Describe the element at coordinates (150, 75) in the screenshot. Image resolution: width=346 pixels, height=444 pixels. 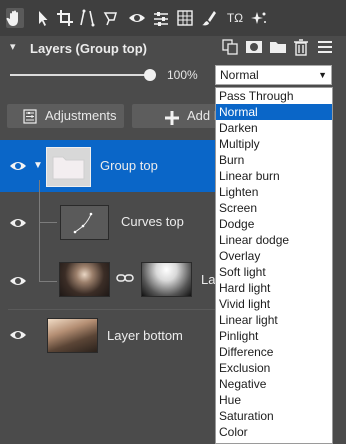
I see `opacity-slider-handle` at that location.